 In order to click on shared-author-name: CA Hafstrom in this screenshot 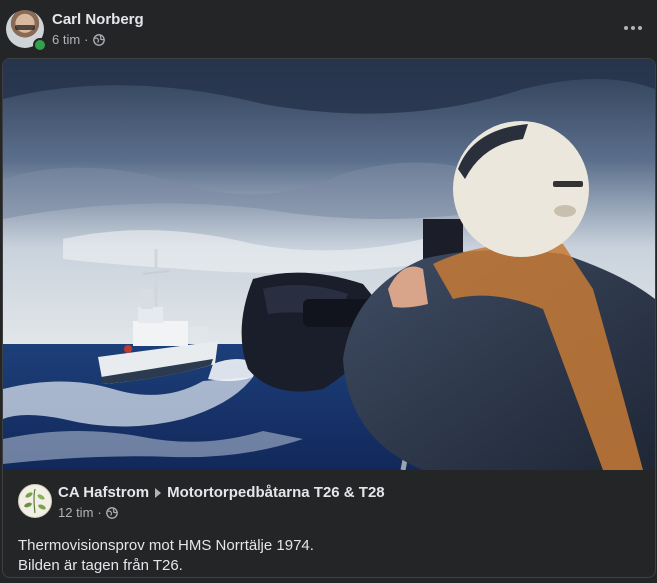, I will do `click(103, 492)`.